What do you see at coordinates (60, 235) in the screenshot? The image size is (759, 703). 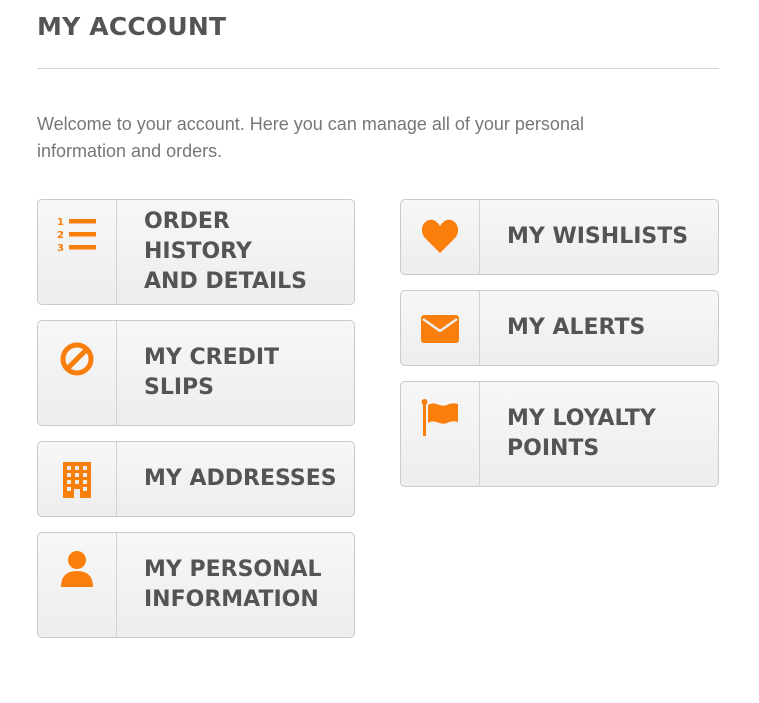 I see `svg-text: 2` at bounding box center [60, 235].